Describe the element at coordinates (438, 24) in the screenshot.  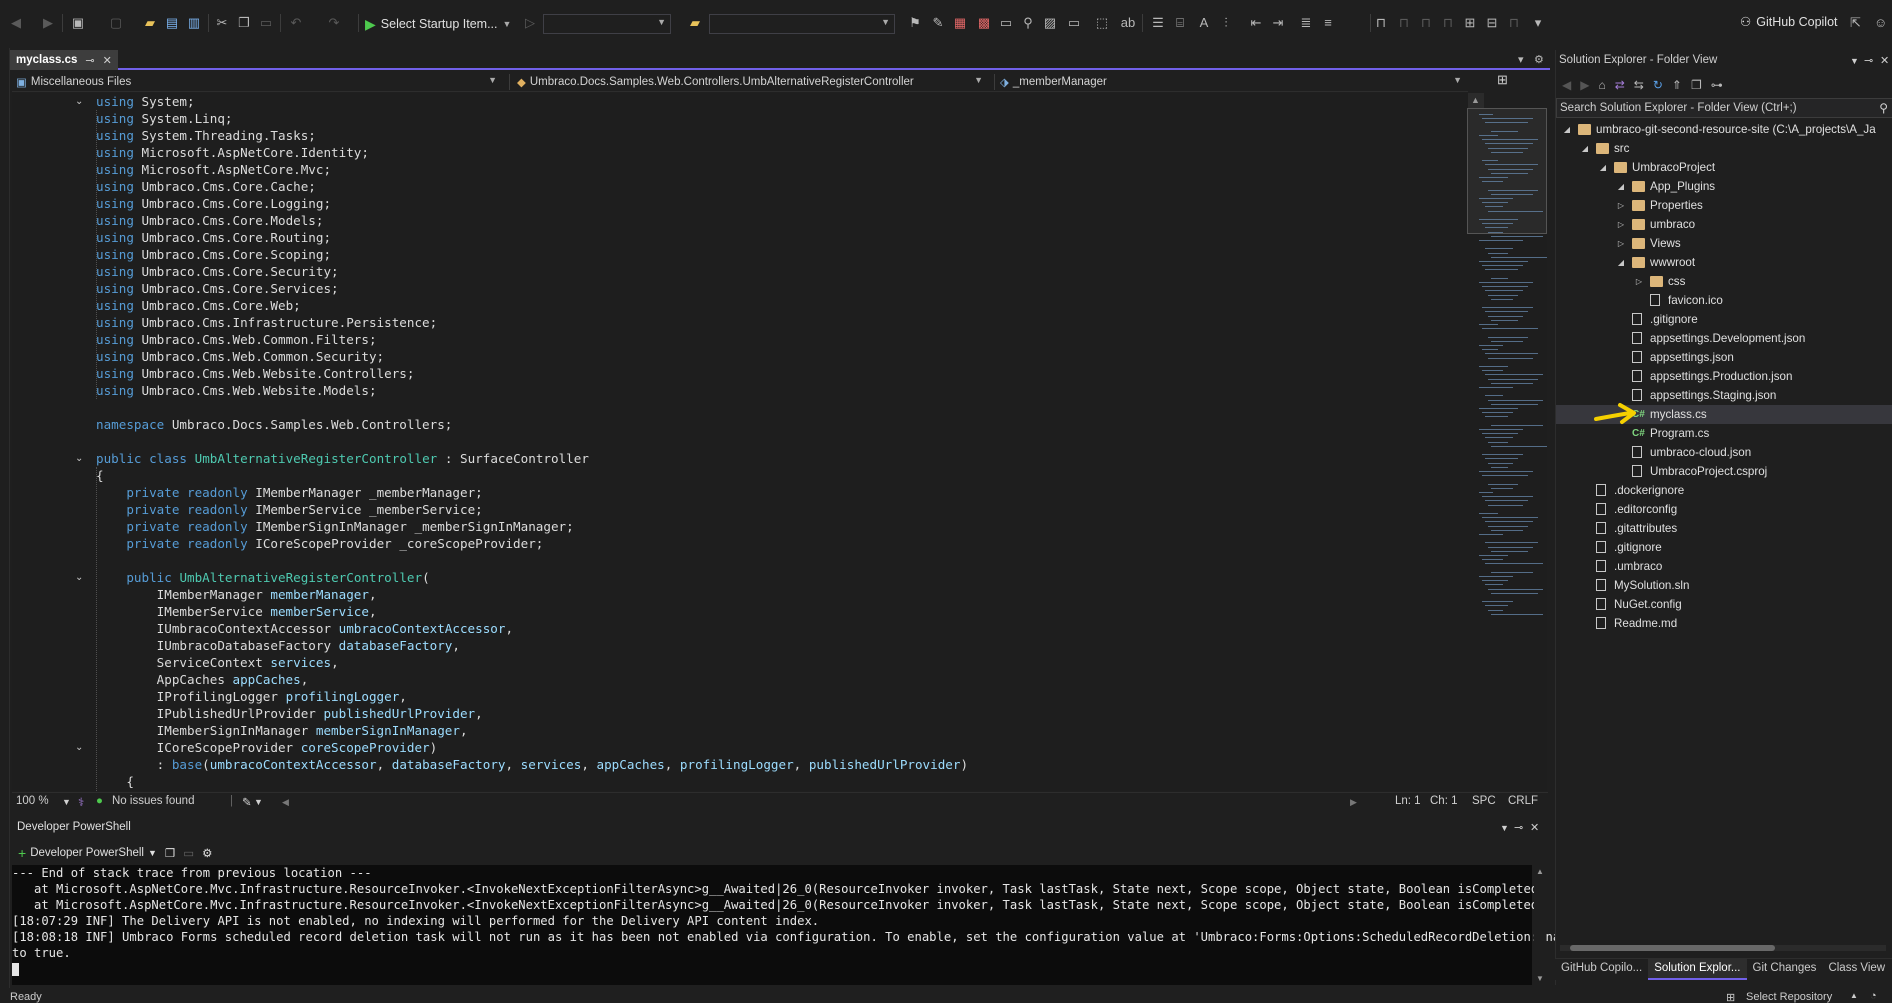
I see `startup-item-button: ▶ Select Startup Item... ▼` at that location.